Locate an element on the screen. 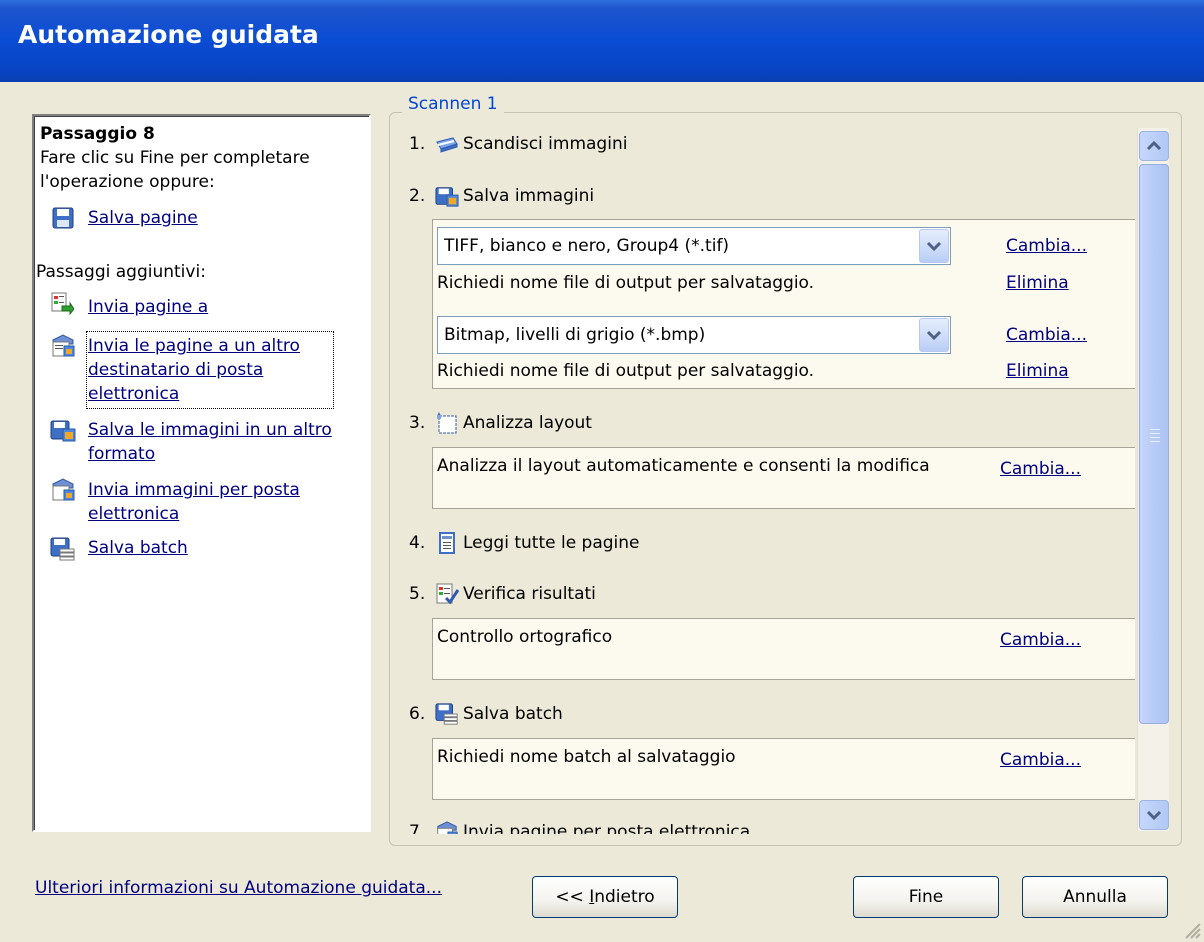 Image resolution: width=1204 pixels, height=942 pixels. step-label: Salva batch is located at coordinates (513, 714).